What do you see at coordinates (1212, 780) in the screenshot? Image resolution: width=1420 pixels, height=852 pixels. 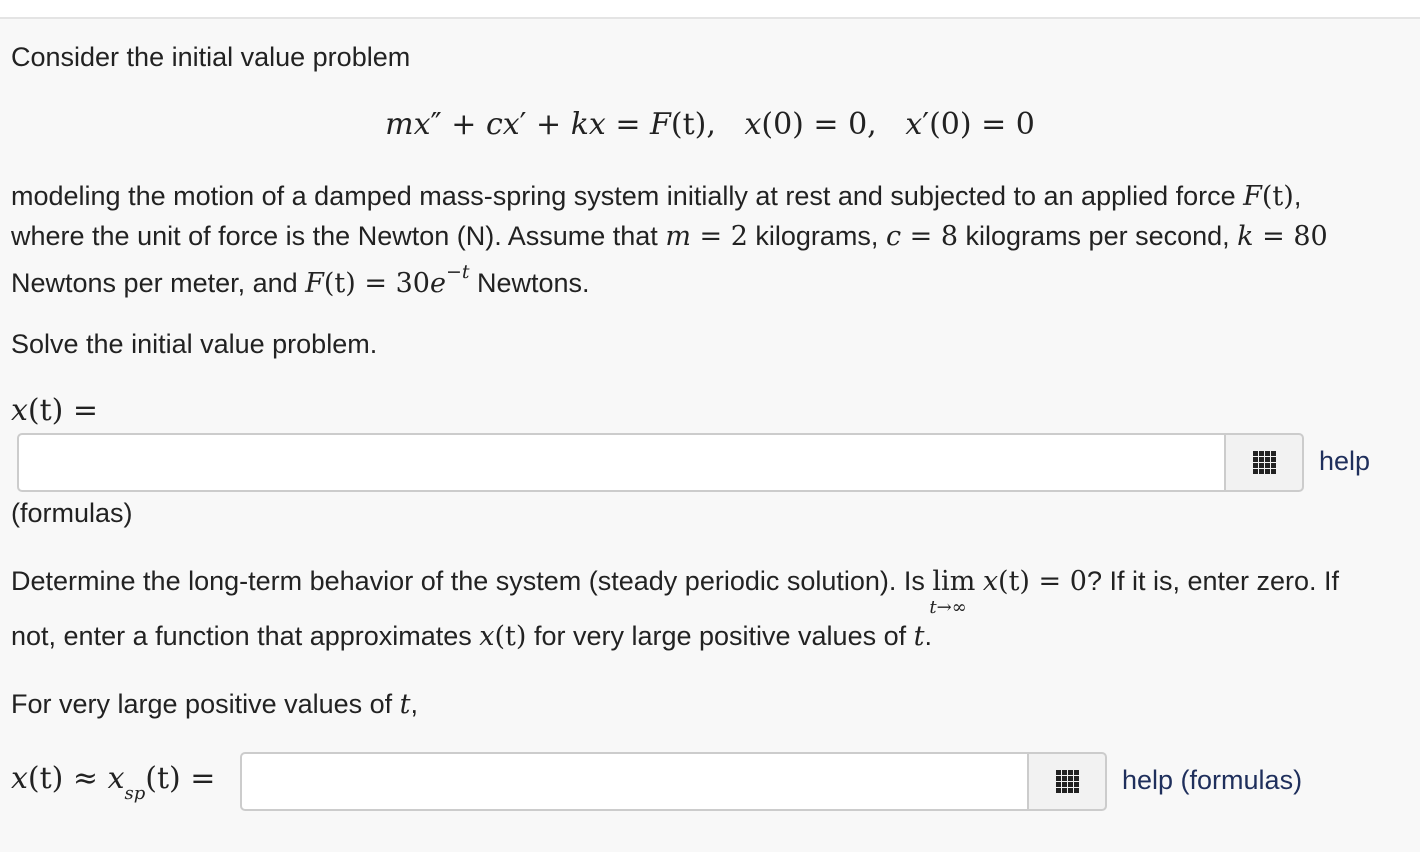 I see `answer2-help-link: help (formulas)` at bounding box center [1212, 780].